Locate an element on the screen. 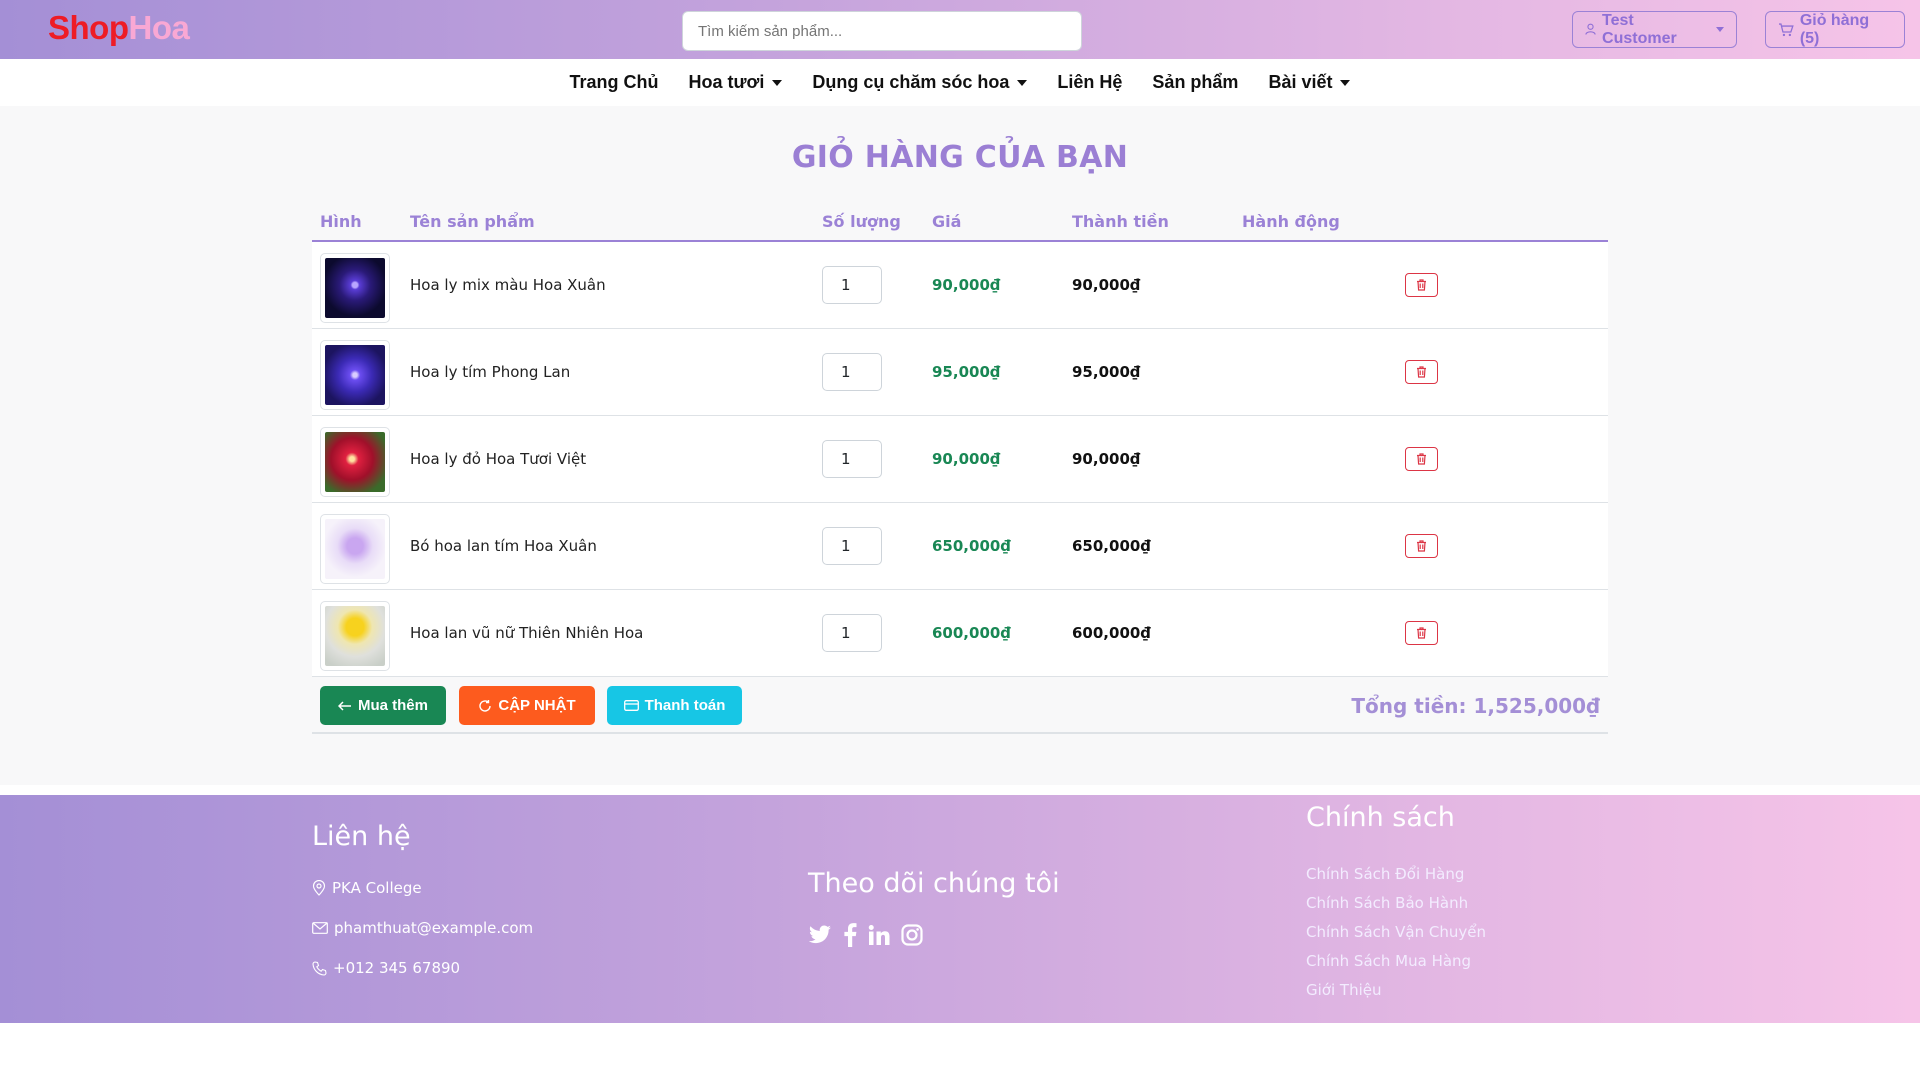 Image resolution: width=1920 pixels, height=1080 pixels. orchid-bouquet-image is located at coordinates (355, 549).